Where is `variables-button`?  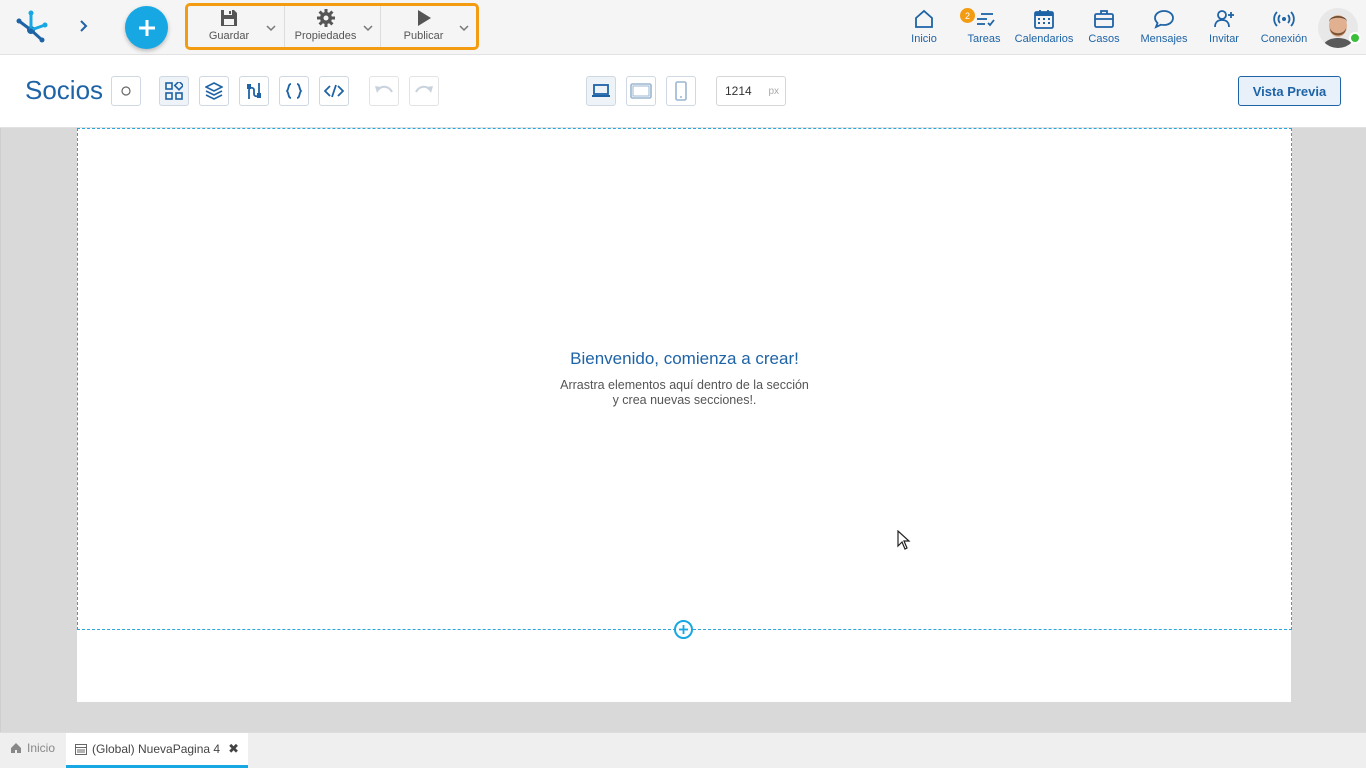 variables-button is located at coordinates (294, 91).